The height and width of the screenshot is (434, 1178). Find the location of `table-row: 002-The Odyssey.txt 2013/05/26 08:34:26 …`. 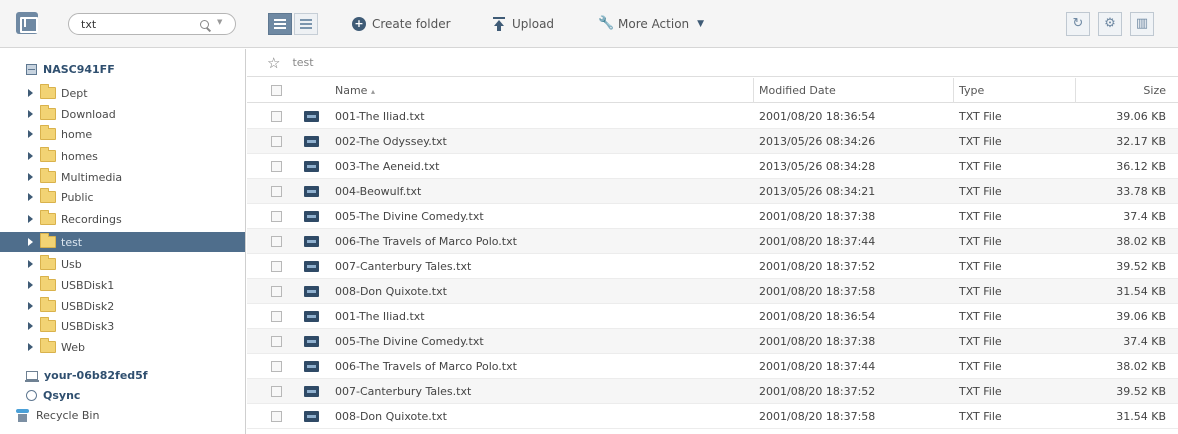

table-row: 002-The Odyssey.txt 2013/05/26 08:34:26 … is located at coordinates (712, 141).